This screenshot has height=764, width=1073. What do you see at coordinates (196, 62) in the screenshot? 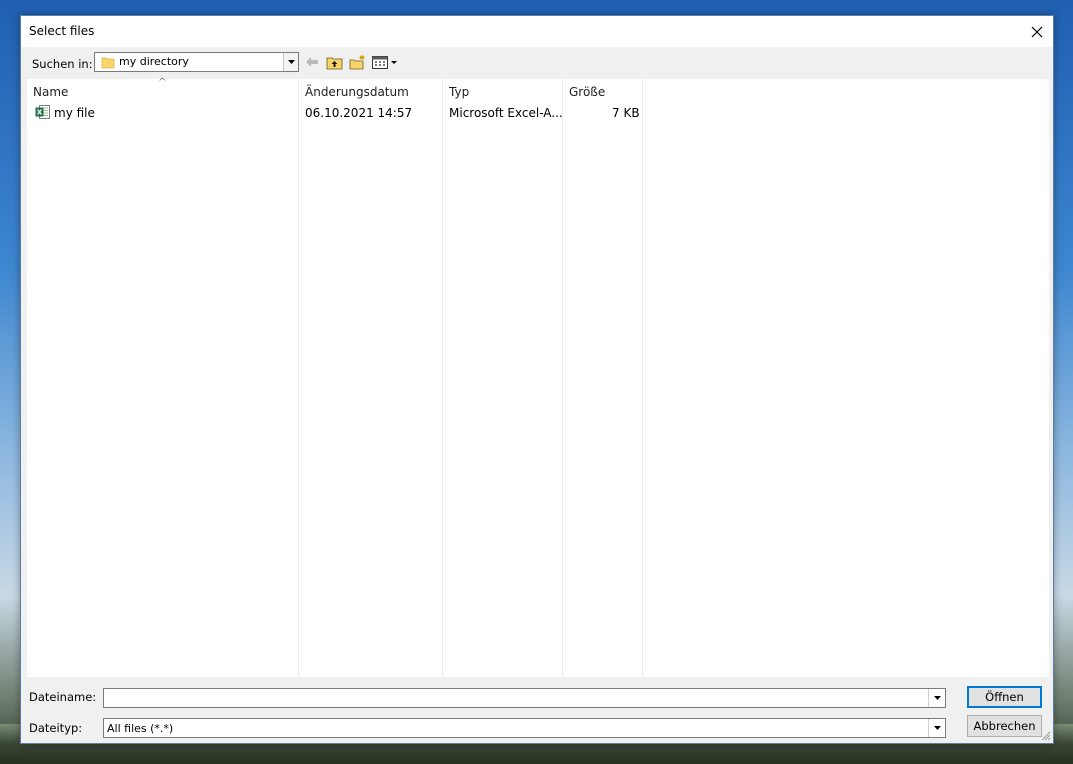
I see `look-in-dropdown: my directory` at bounding box center [196, 62].